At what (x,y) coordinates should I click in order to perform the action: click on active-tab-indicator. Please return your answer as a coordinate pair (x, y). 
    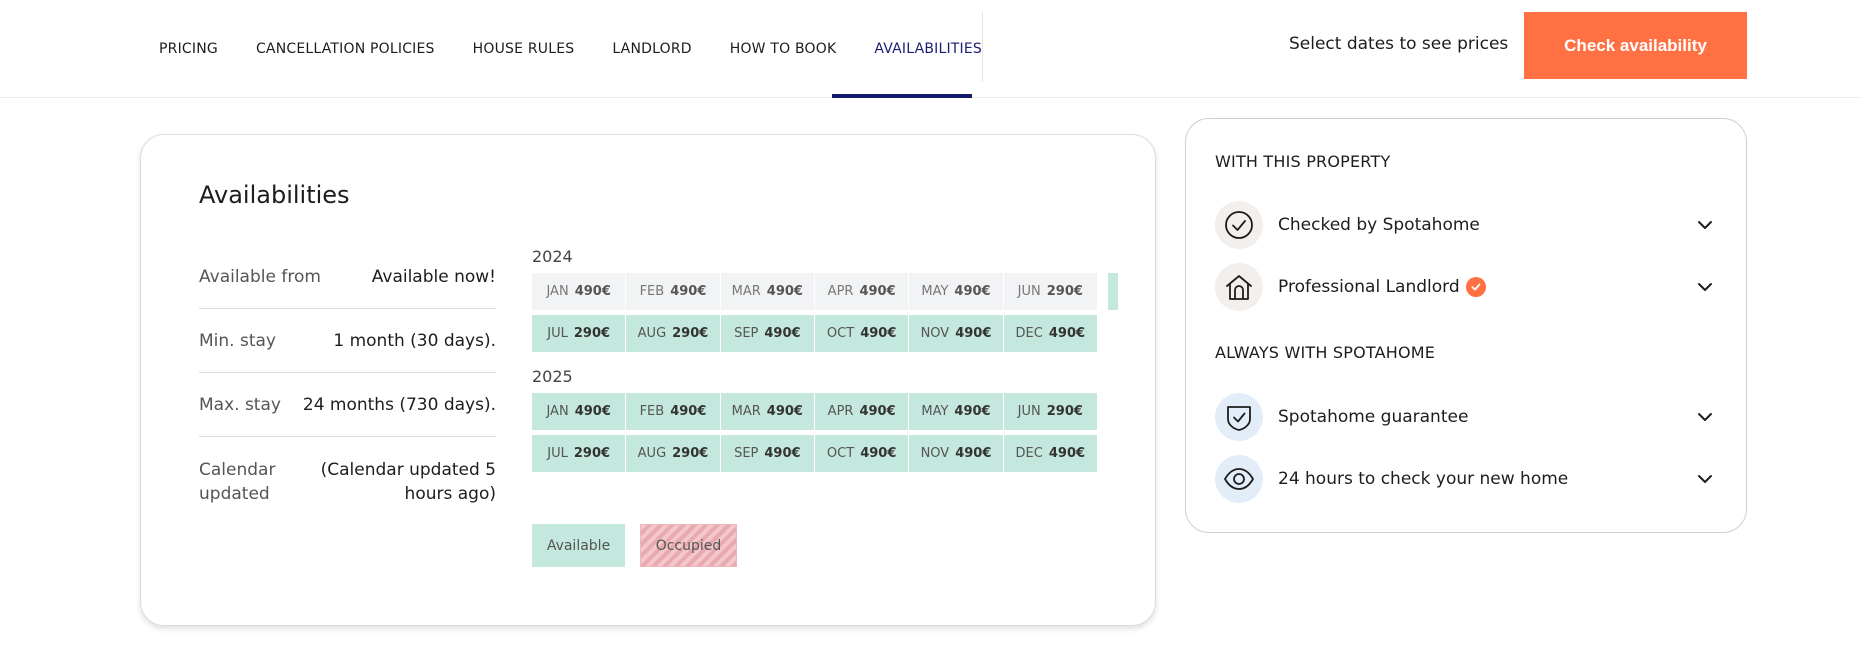
    Looking at the image, I should click on (902, 96).